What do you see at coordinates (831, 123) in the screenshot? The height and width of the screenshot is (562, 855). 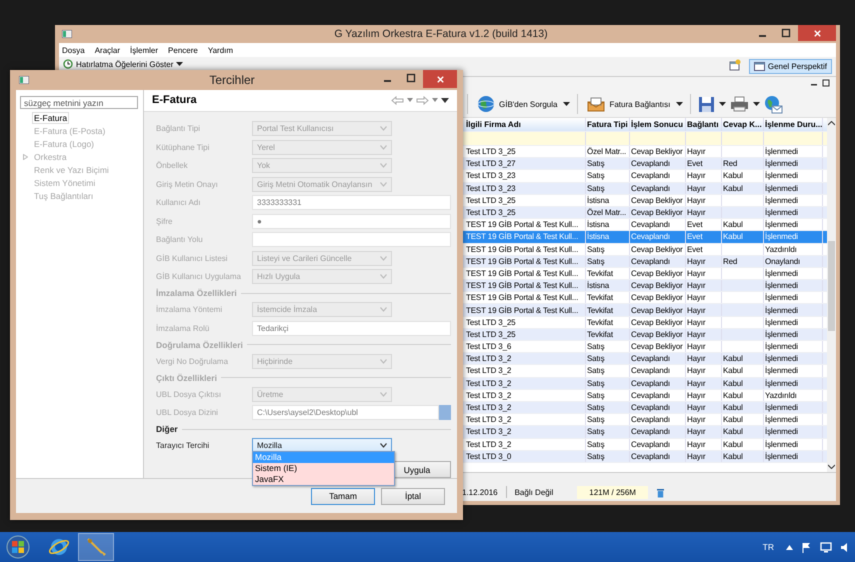 I see `scroll-up-icon` at bounding box center [831, 123].